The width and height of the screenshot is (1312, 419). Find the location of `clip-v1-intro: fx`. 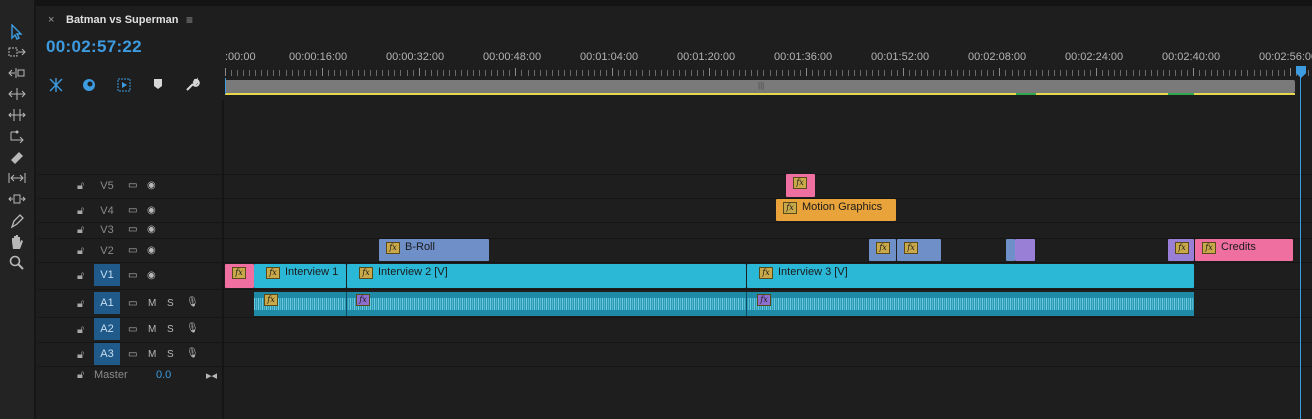

clip-v1-intro: fx is located at coordinates (239, 276).